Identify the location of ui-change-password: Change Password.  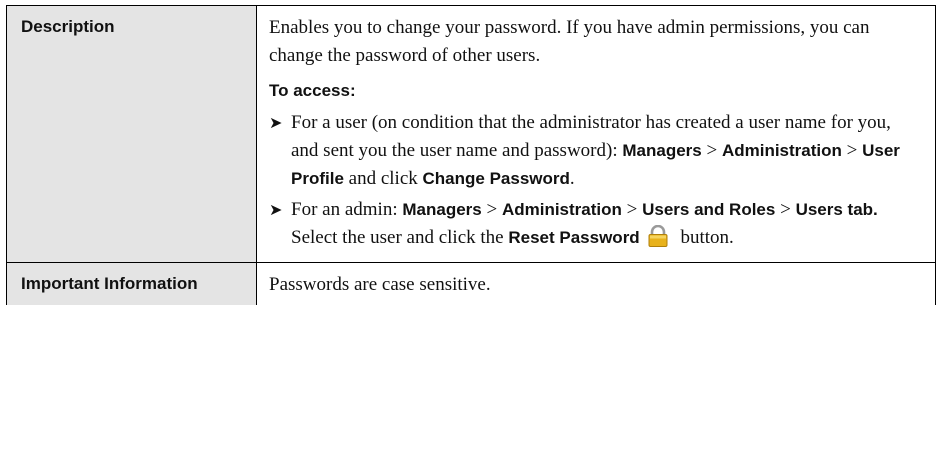
(496, 178).